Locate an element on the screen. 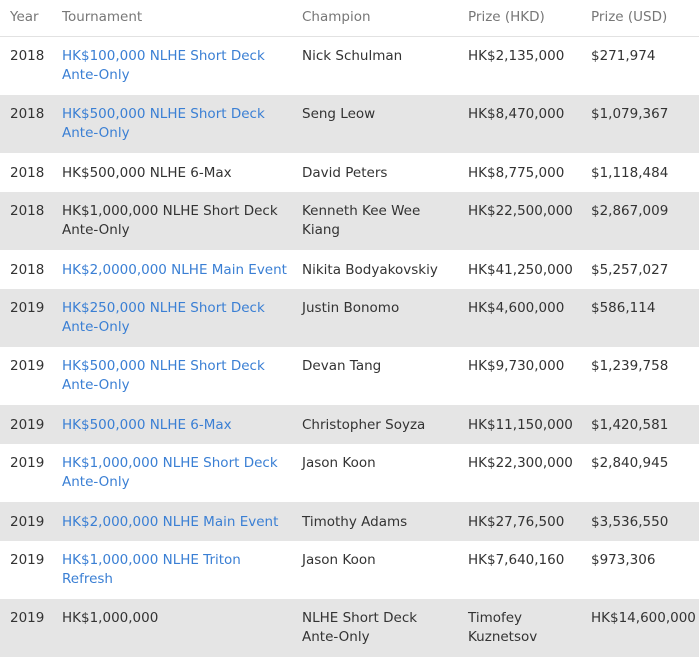  prize-hkd-cell: HK$2,135,000 is located at coordinates (519, 65).